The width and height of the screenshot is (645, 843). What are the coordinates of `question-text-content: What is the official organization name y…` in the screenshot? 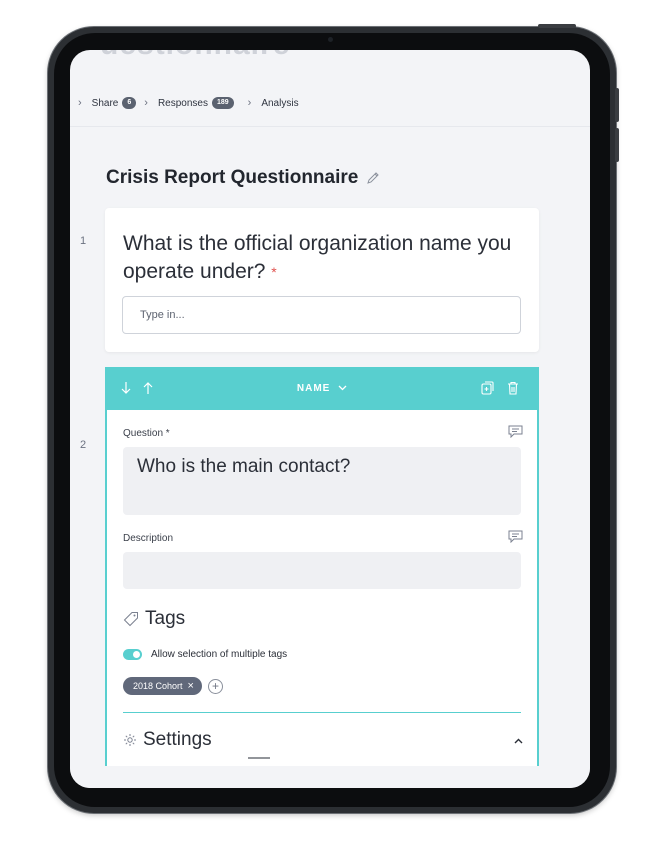 It's located at (317, 257).